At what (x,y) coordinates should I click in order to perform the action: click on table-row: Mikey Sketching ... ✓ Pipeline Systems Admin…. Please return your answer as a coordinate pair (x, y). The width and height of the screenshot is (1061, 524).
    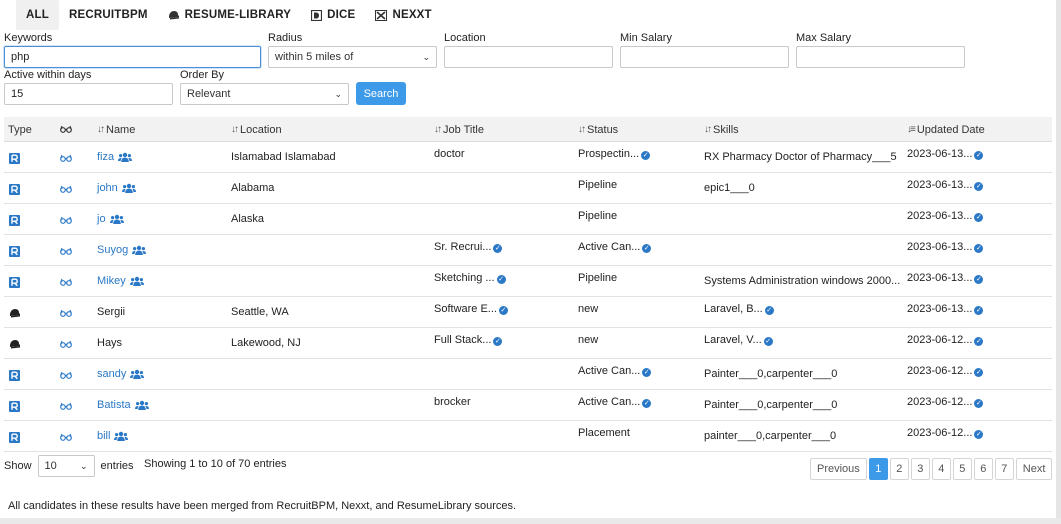
    Looking at the image, I should click on (528, 281).